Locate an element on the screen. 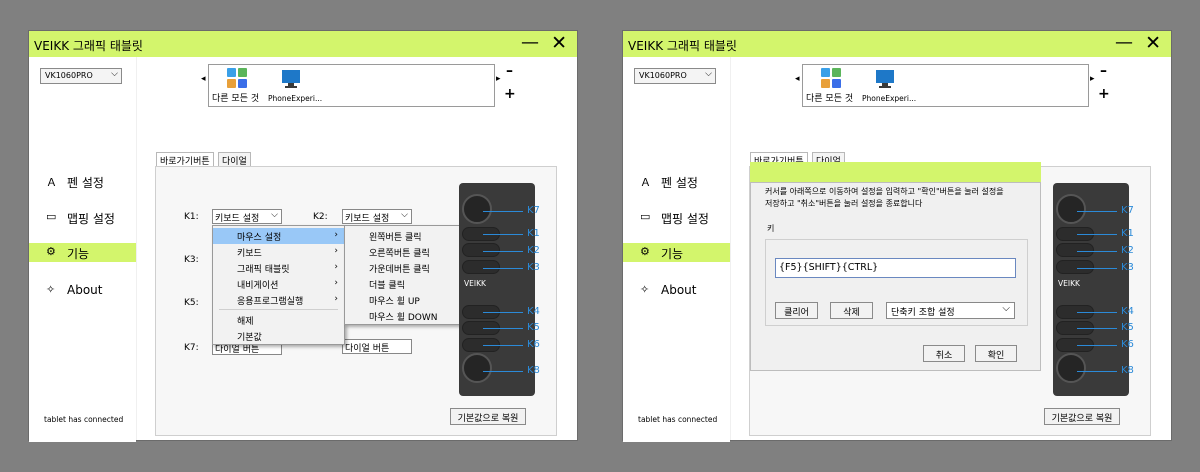 This screenshot has height=472, width=1200. menu-item-mouse: 마우스 설정 › is located at coordinates (278, 236).